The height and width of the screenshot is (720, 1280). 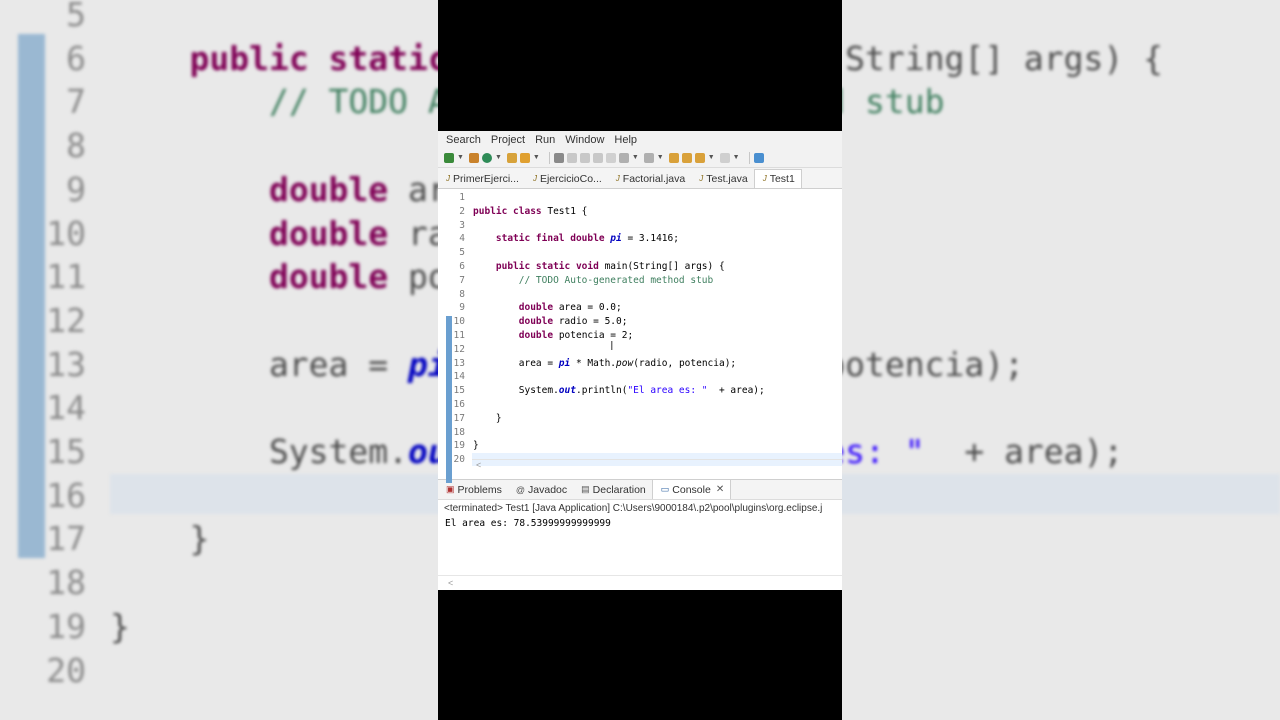 I want to click on next-annotation-icon, so click(x=571, y=157).